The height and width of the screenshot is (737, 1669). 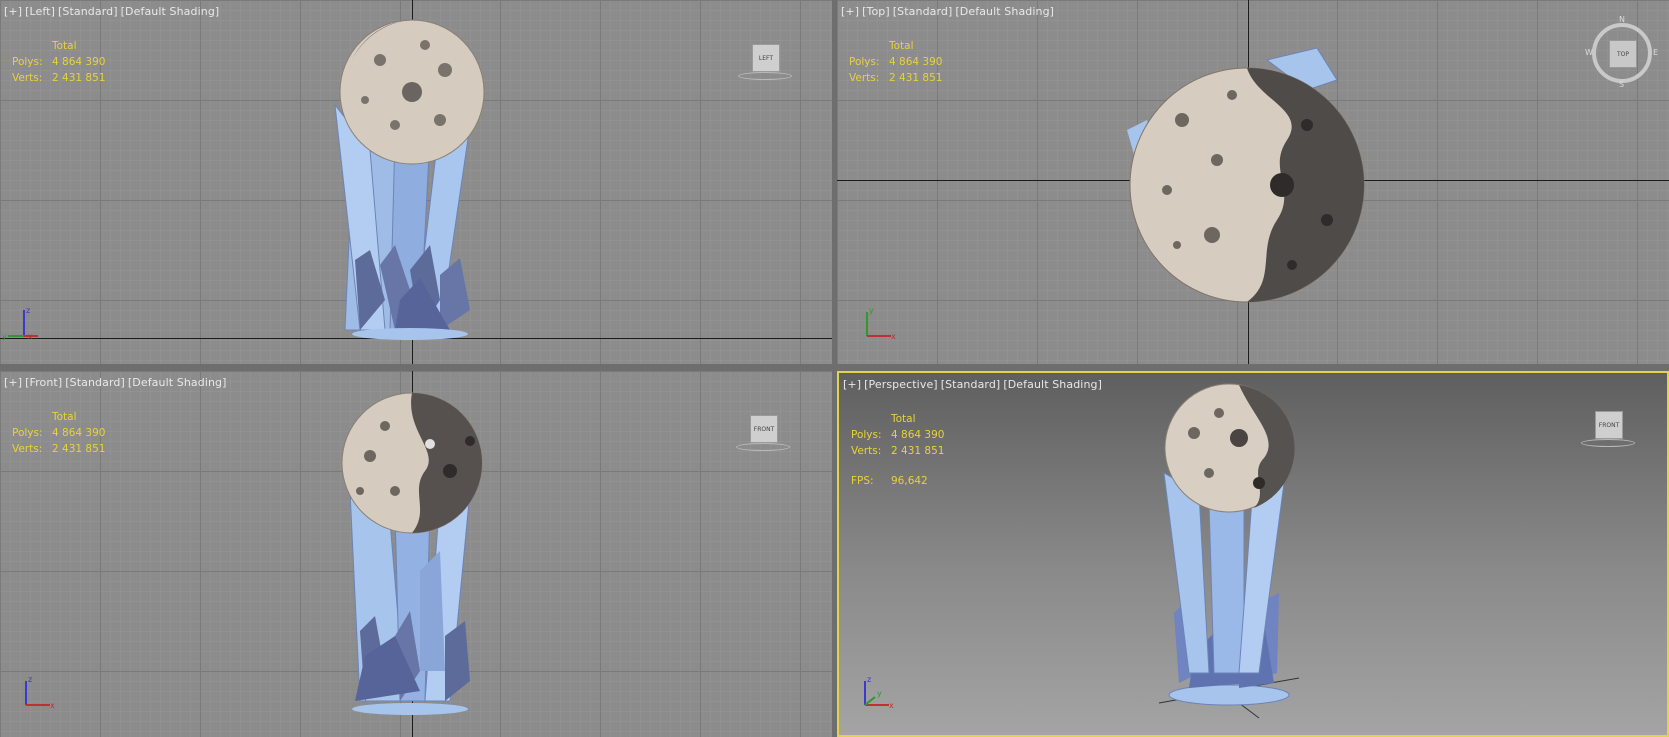 I want to click on axis-tripod: z x, so click(x=36, y=693).